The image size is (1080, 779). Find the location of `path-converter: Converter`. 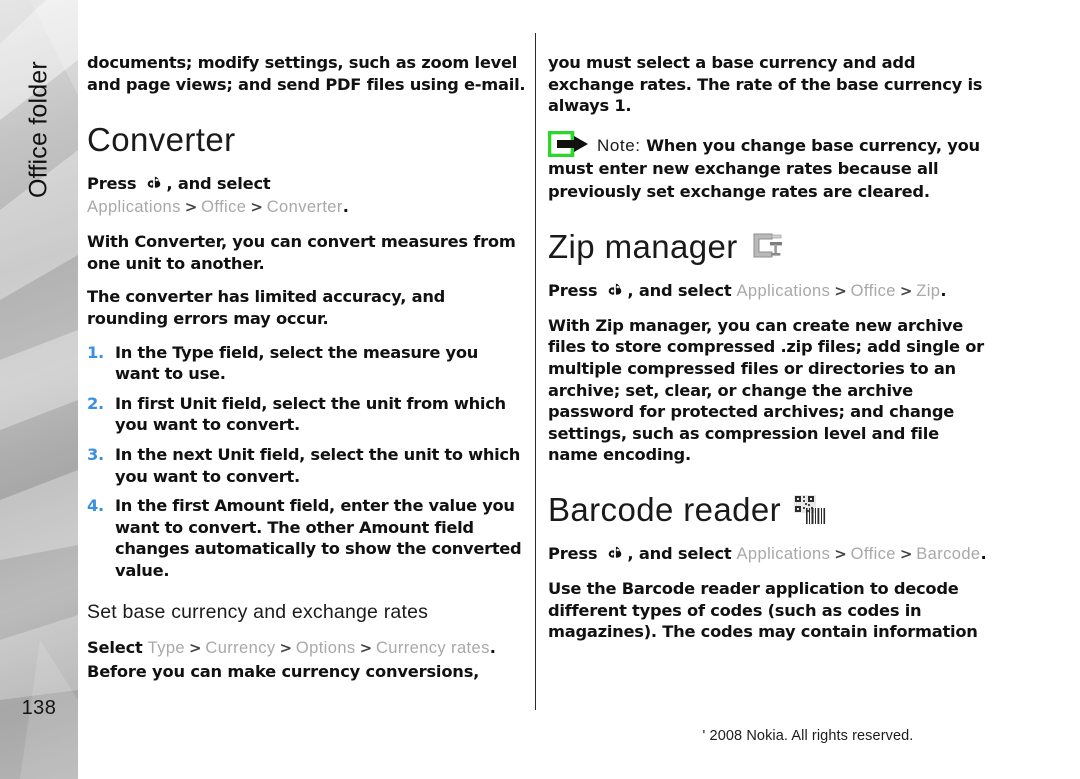

path-converter: Converter is located at coordinates (304, 207).